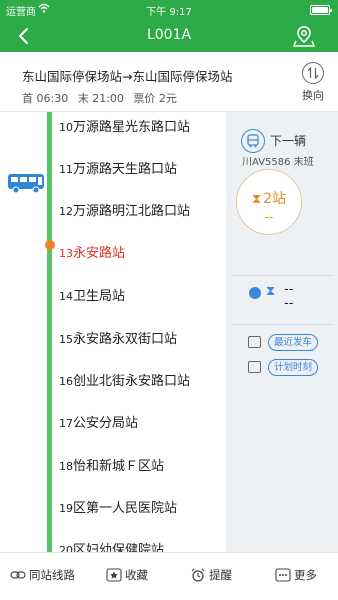 This screenshot has width=338, height=600. What do you see at coordinates (211, 577) in the screenshot?
I see `tab-reminder: 提醒` at bounding box center [211, 577].